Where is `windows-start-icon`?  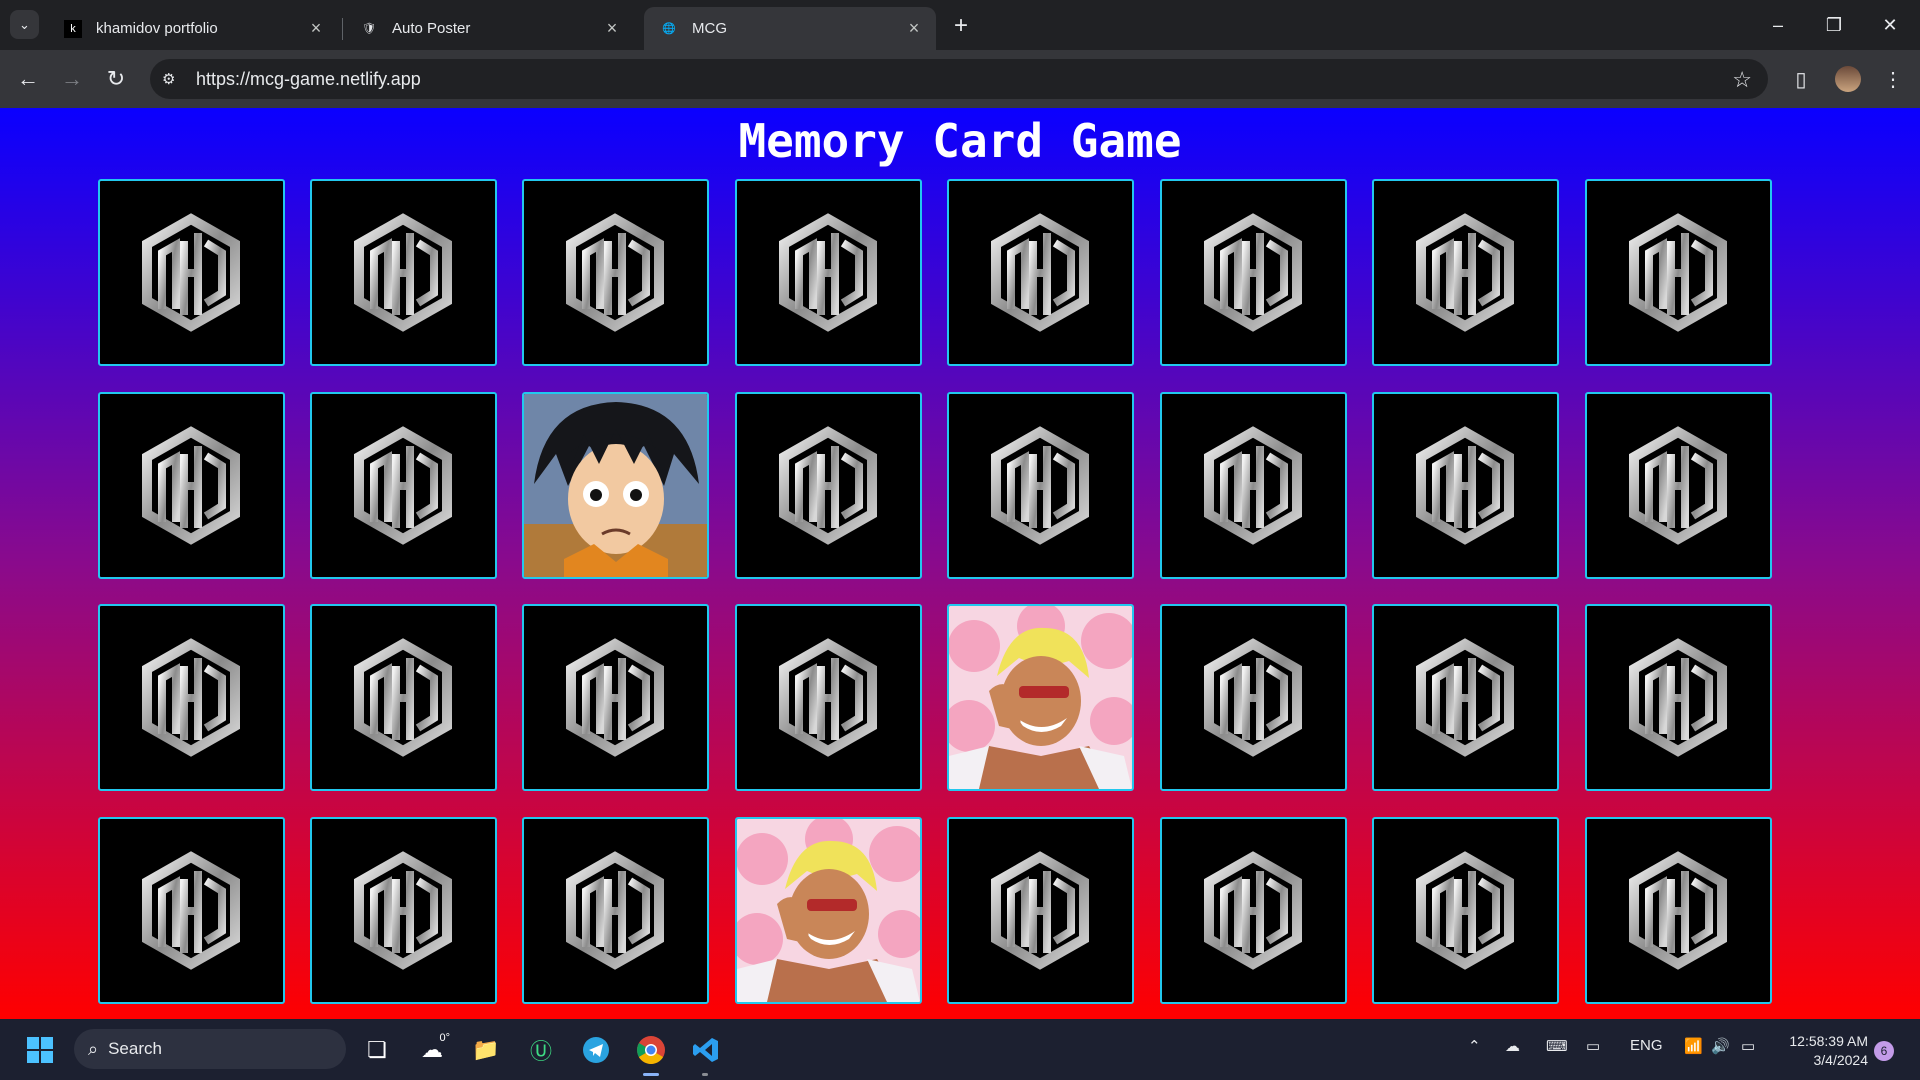
windows-start-icon is located at coordinates (40, 1050).